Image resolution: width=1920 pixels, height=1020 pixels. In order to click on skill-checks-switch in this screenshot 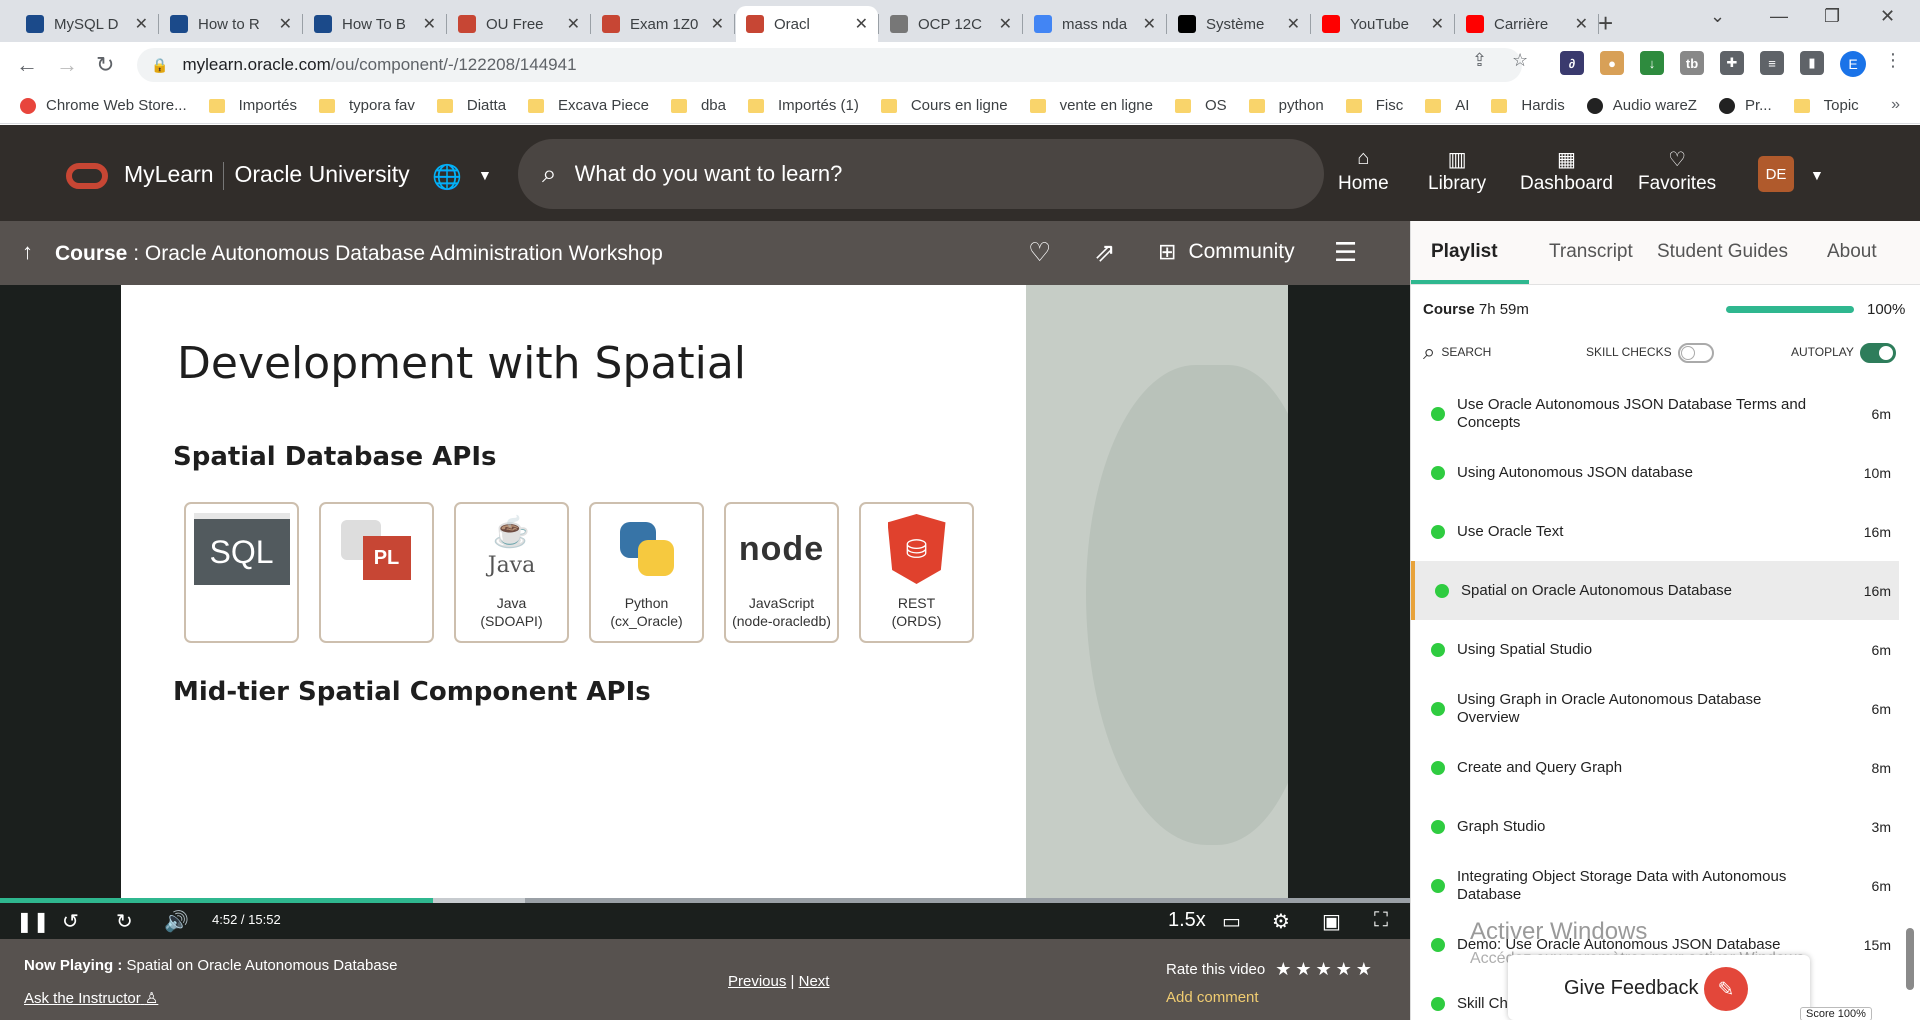, I will do `click(1695, 353)`.